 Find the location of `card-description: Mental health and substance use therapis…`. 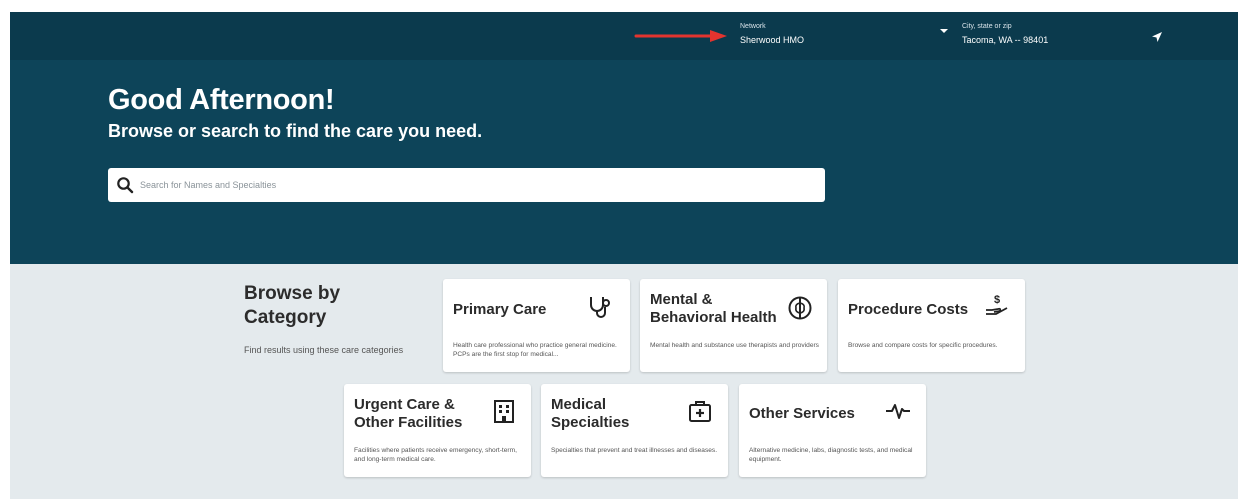

card-description: Mental health and substance use therapis… is located at coordinates (734, 345).